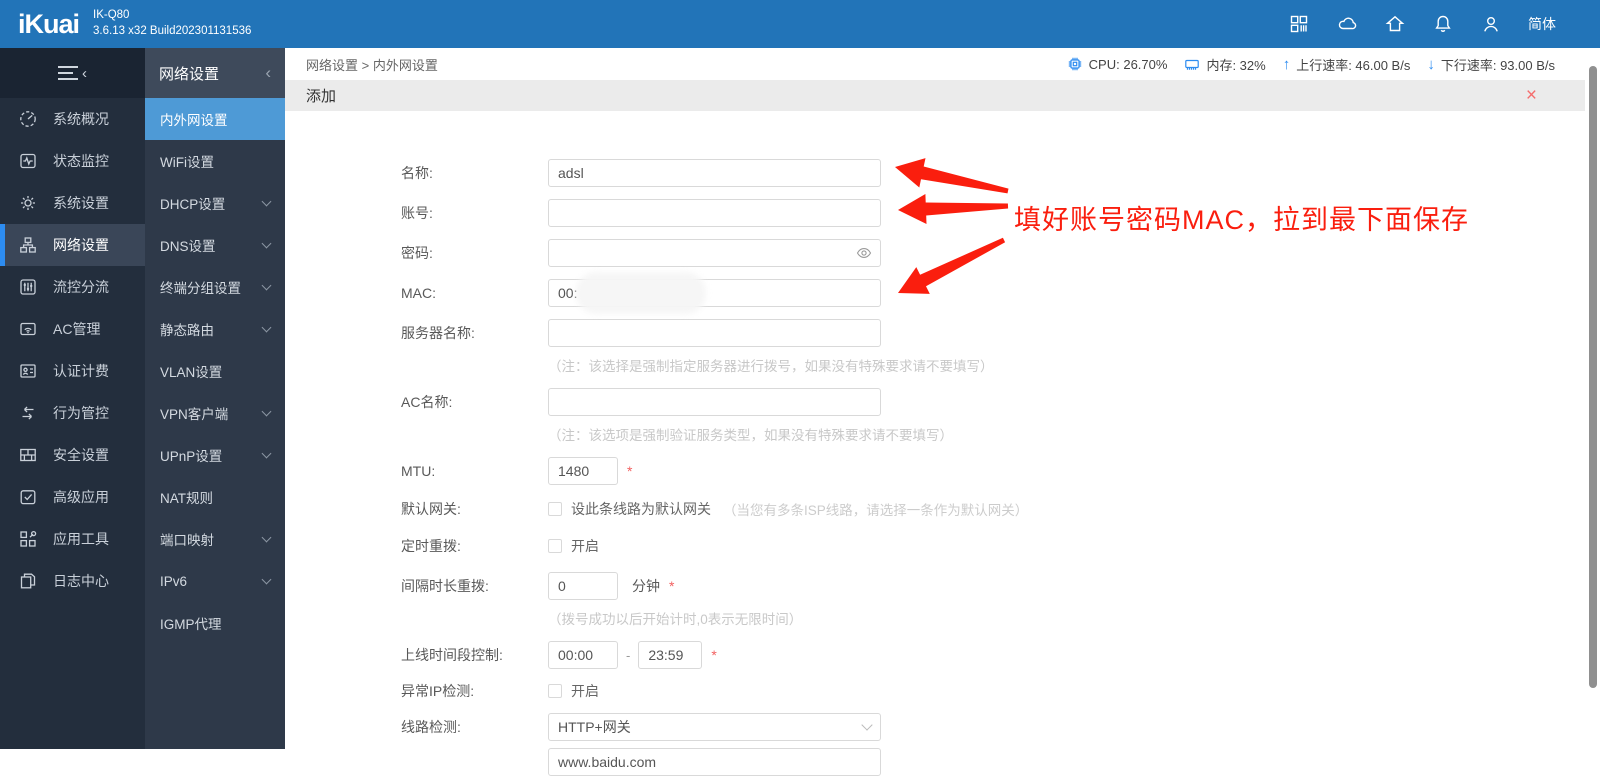 The width and height of the screenshot is (1600, 776). I want to click on gateway-checkbox, so click(555, 509).